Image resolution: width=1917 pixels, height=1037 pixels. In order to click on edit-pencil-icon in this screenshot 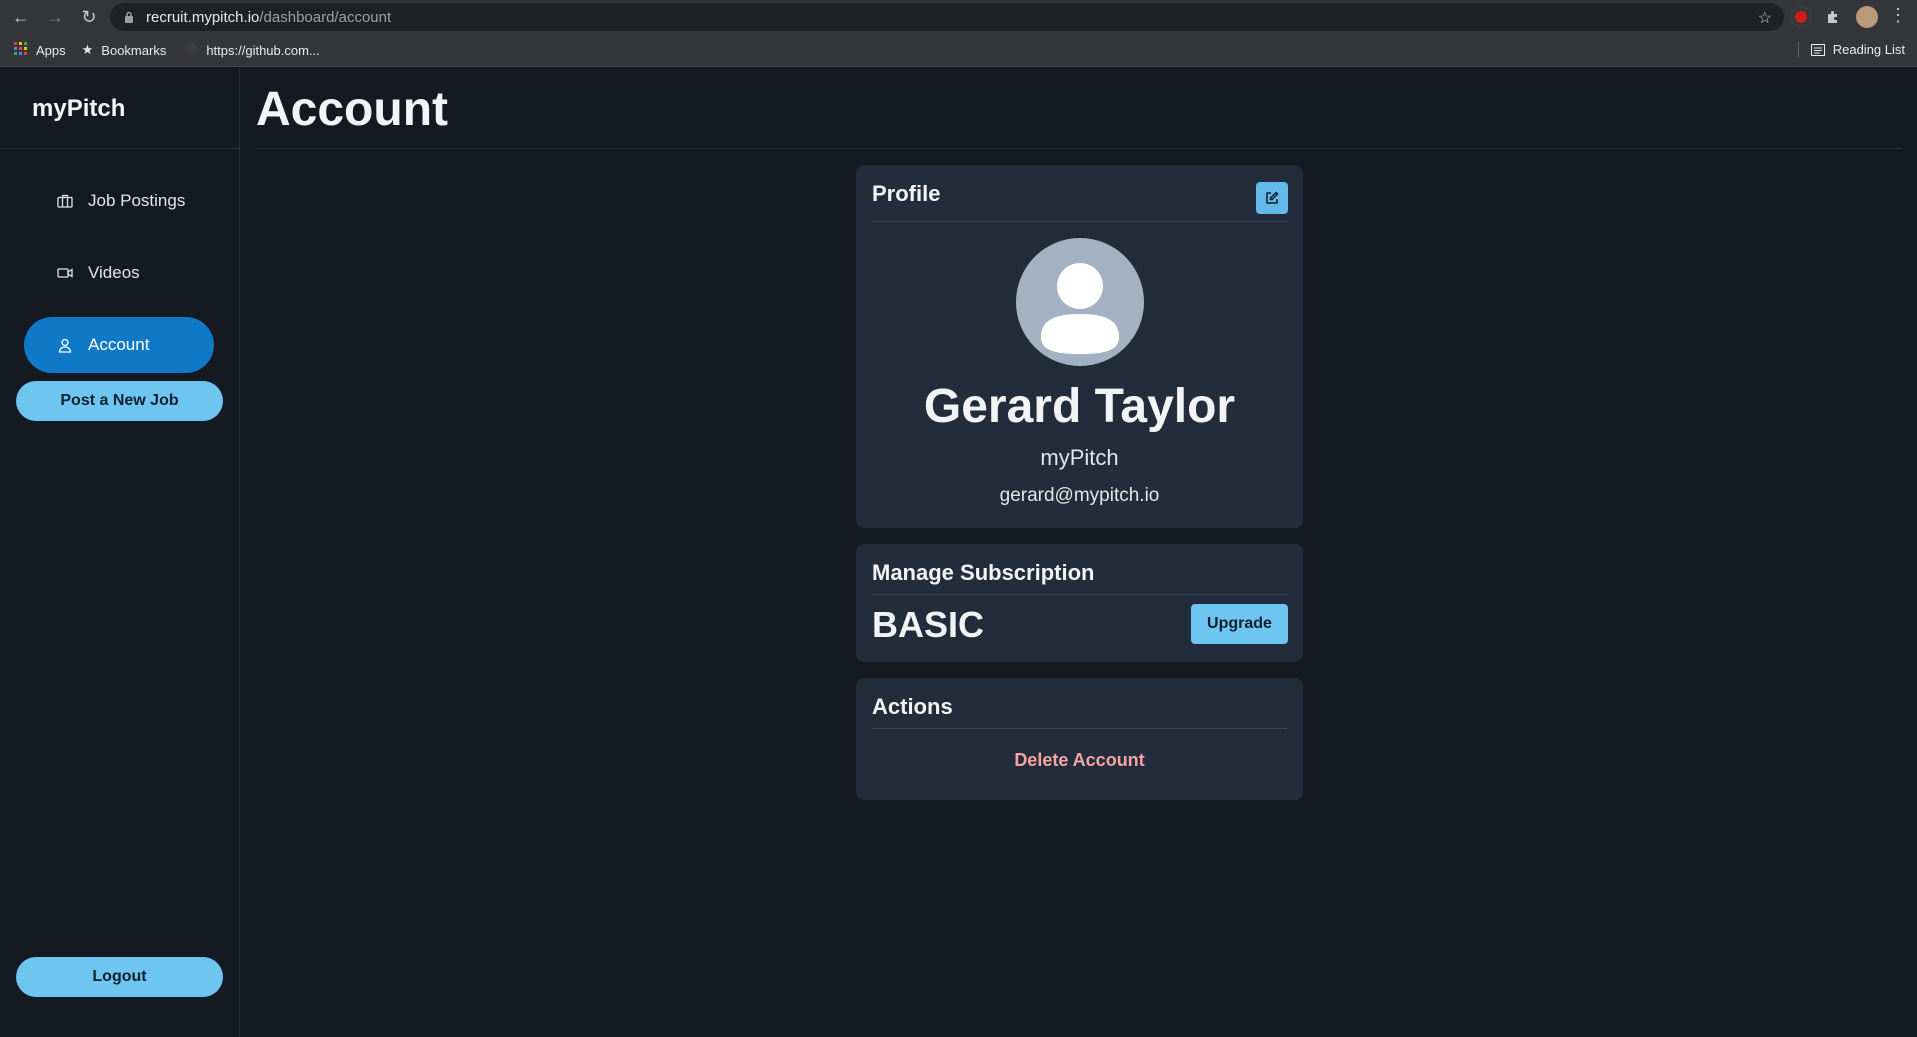, I will do `click(1272, 197)`.